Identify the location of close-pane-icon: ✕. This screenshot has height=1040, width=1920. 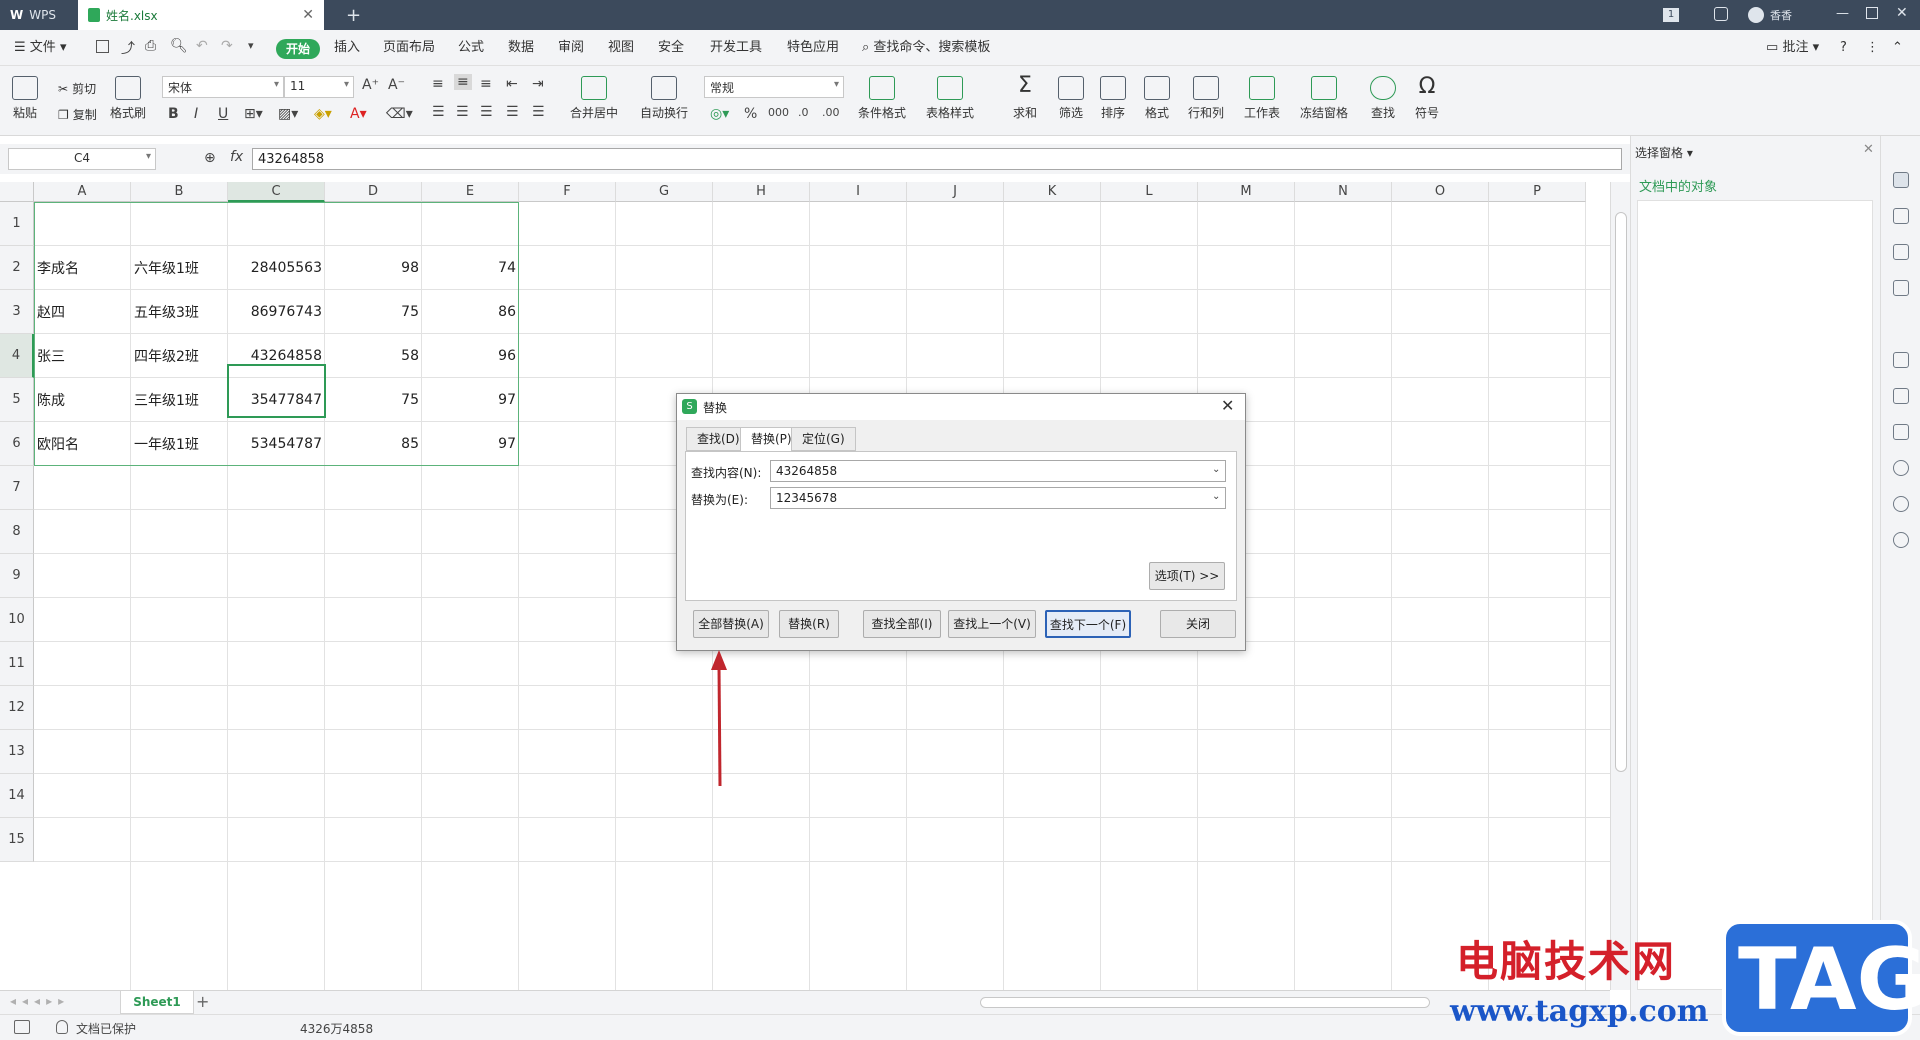
(1868, 149).